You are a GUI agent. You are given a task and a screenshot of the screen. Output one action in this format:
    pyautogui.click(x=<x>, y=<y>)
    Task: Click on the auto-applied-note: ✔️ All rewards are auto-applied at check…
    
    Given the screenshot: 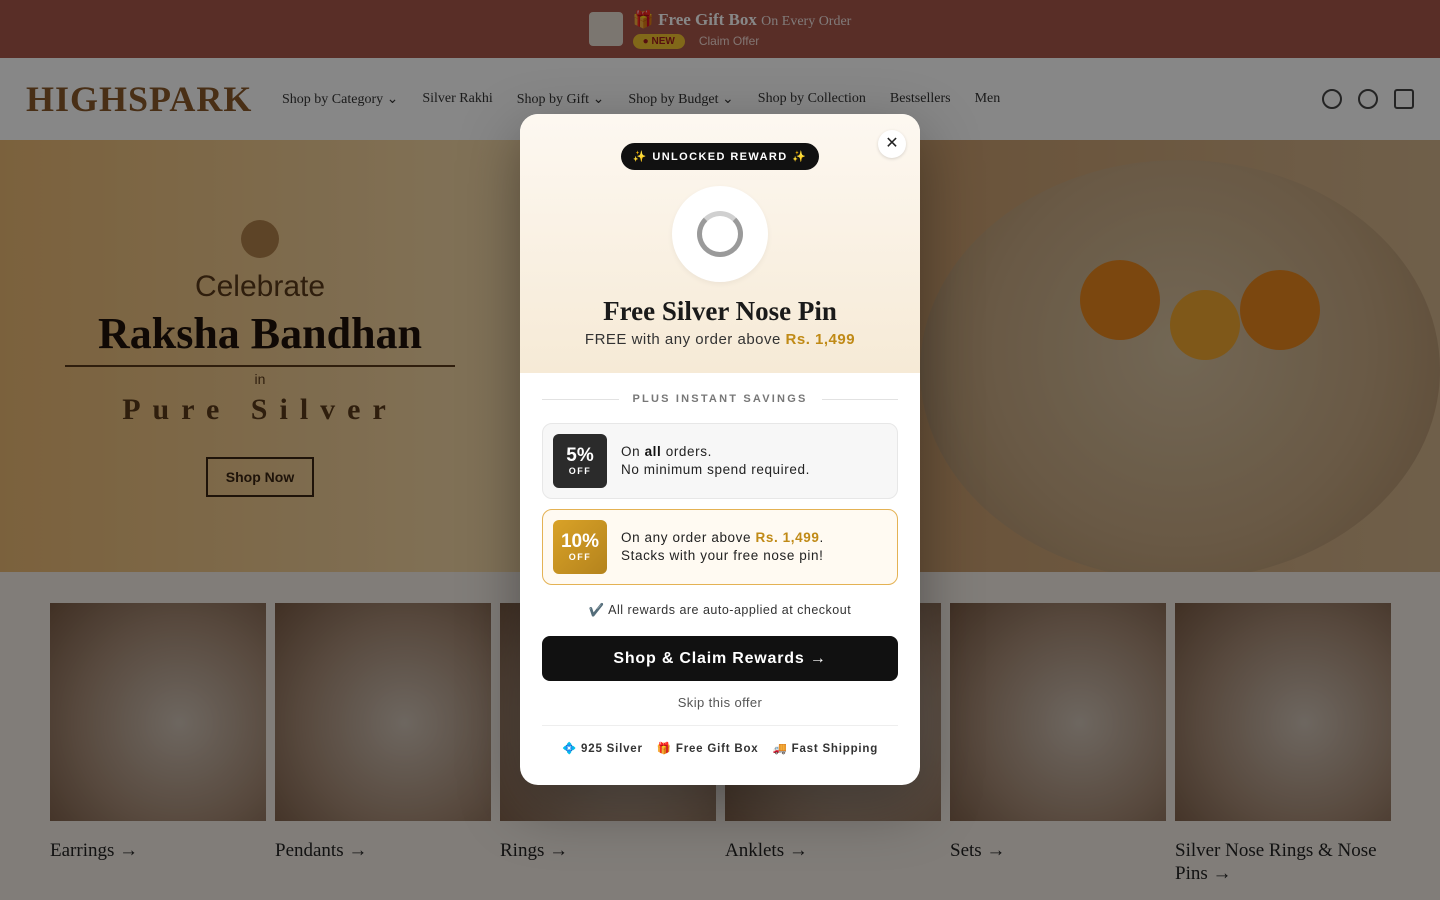 What is the action you would take?
    pyautogui.click(x=720, y=610)
    